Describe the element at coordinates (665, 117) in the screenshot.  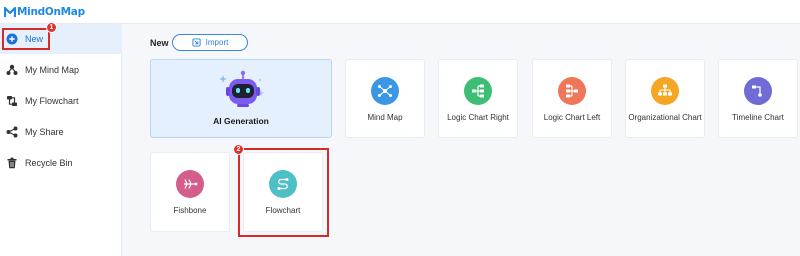
I see `template-label: Organizational Chart` at that location.